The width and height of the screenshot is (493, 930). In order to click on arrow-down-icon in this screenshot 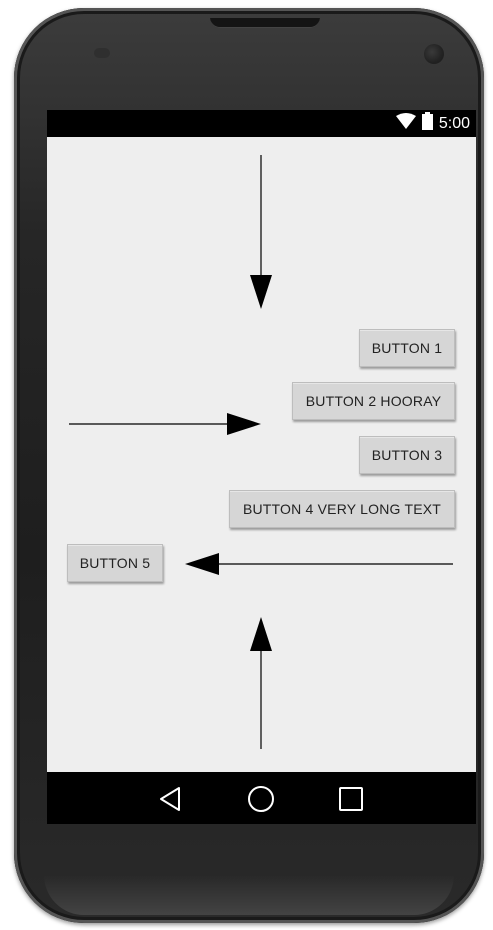, I will do `click(261, 232)`.